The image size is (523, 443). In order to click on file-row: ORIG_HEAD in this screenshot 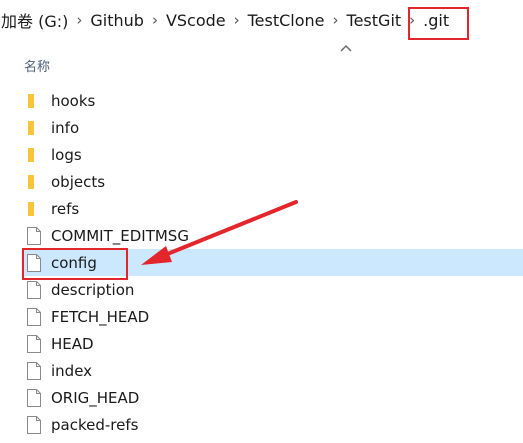, I will do `click(272, 397)`.